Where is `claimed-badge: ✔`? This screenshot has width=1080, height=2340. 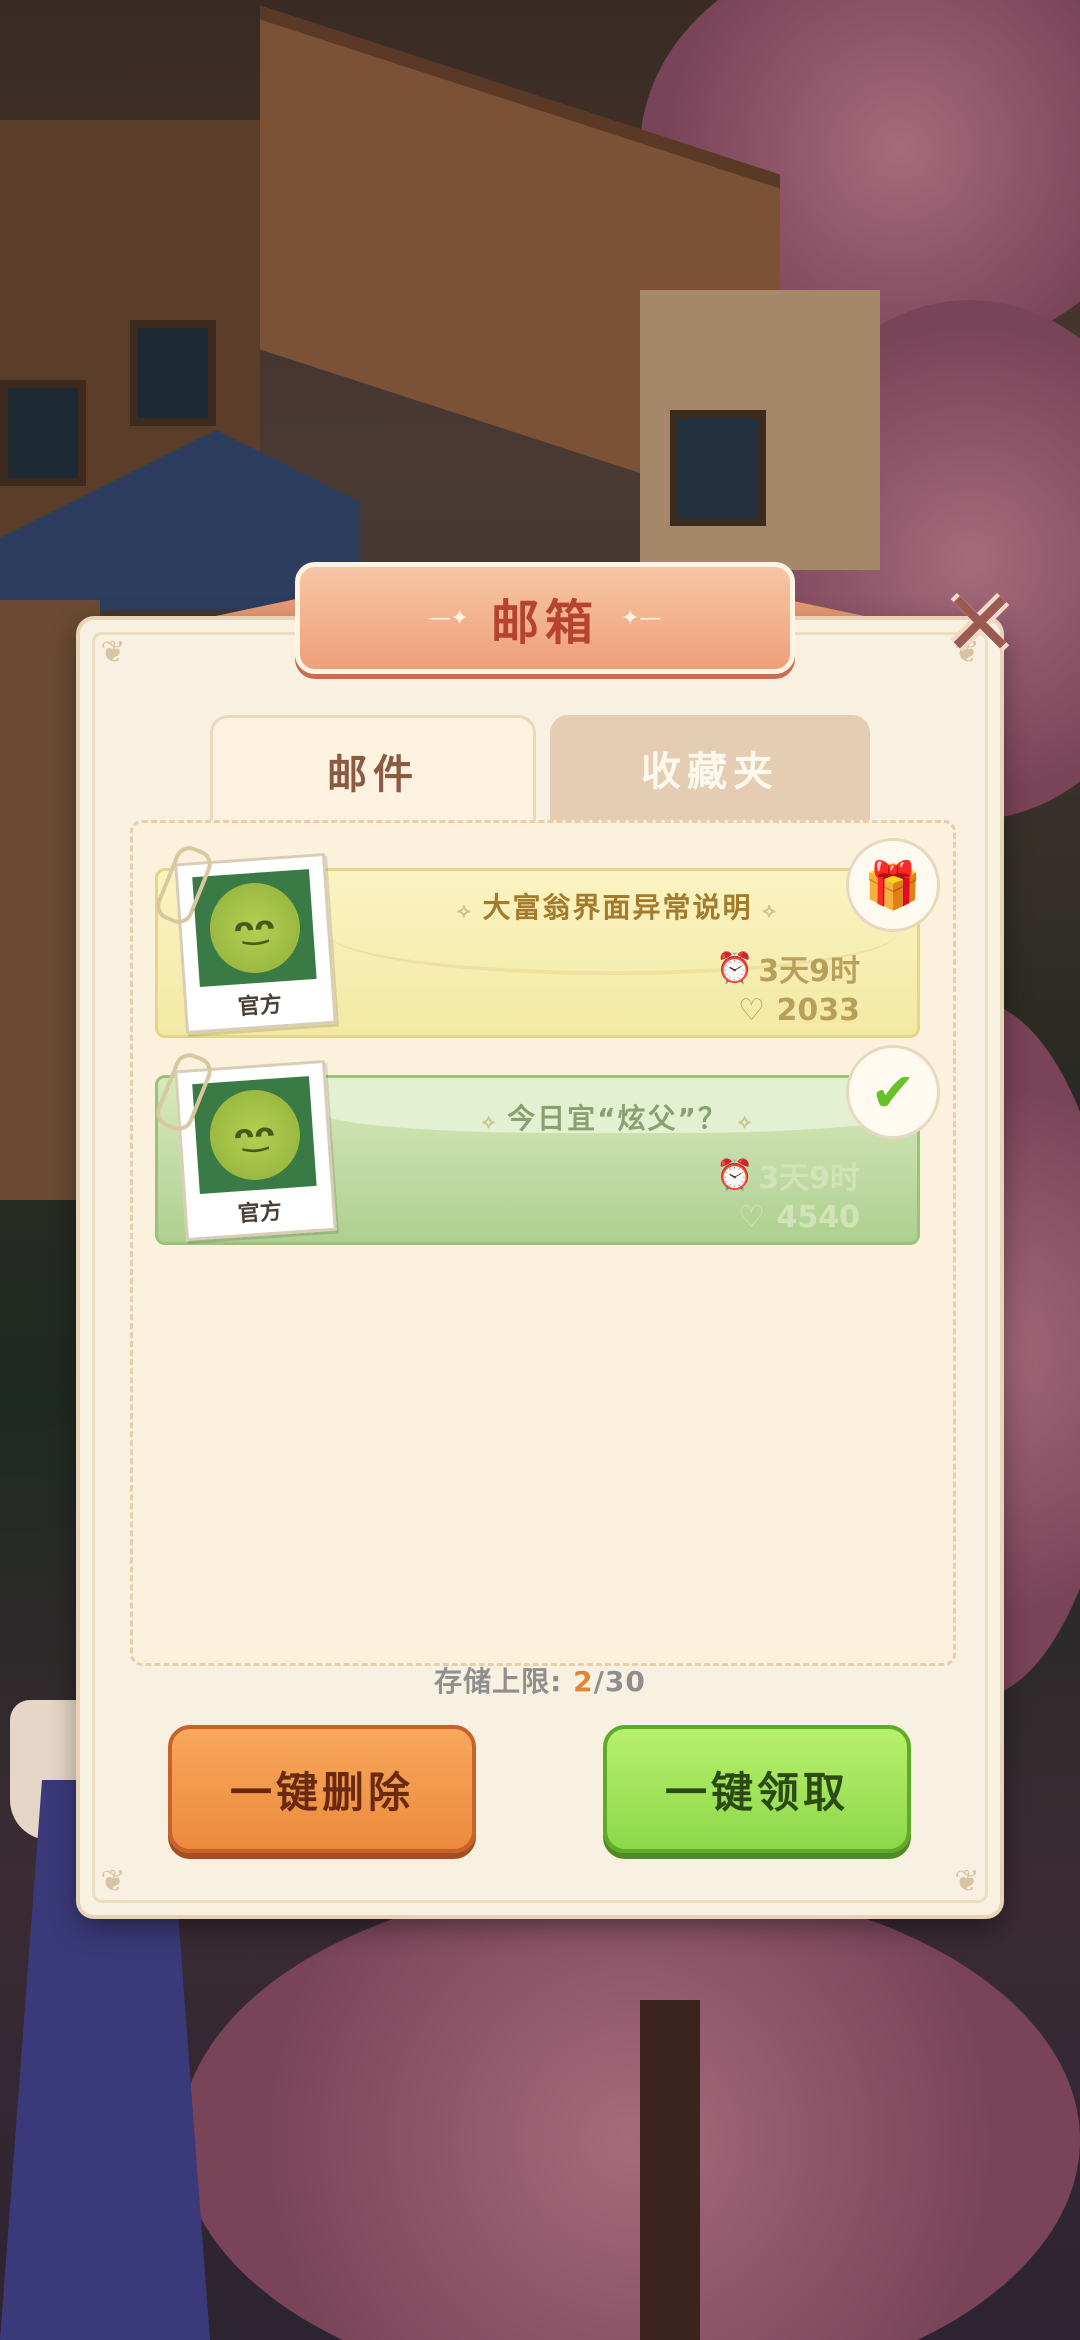 claimed-badge: ✔ is located at coordinates (893, 1092).